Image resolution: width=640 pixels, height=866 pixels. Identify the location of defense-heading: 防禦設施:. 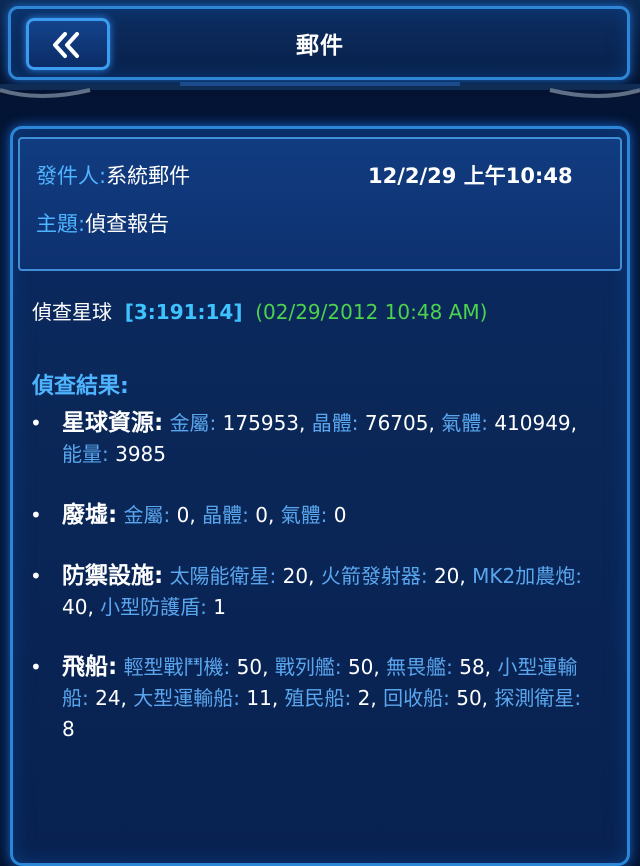
(113, 576).